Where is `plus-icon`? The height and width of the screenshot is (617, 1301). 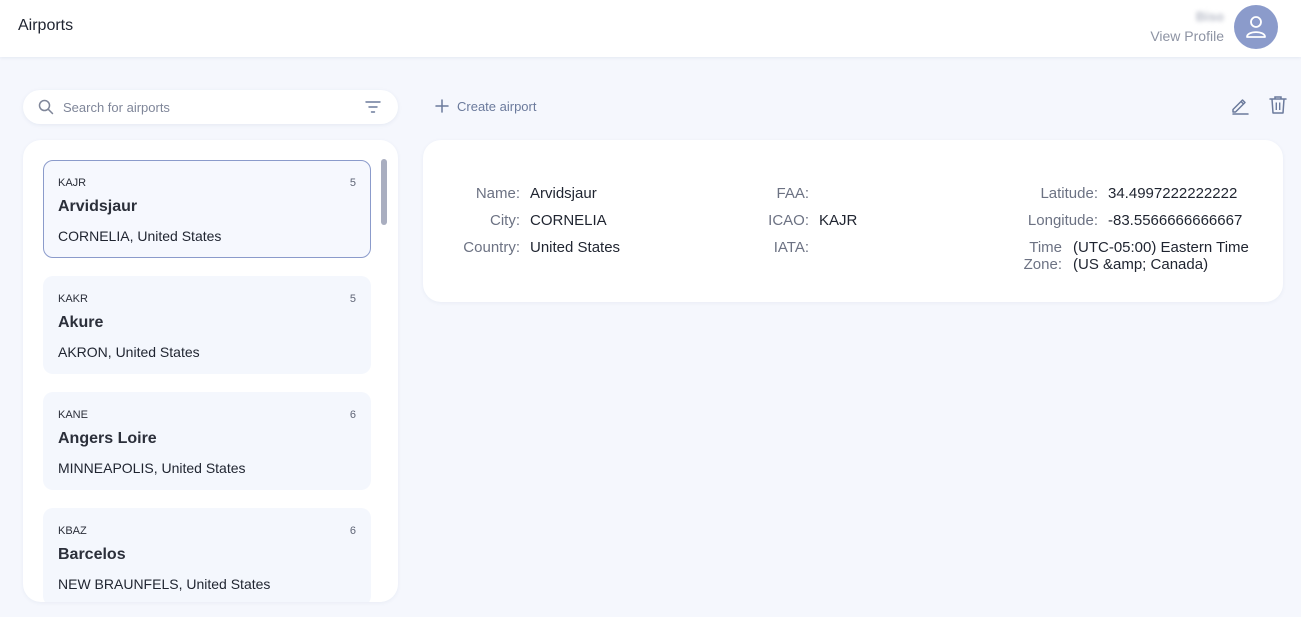
plus-icon is located at coordinates (442, 106).